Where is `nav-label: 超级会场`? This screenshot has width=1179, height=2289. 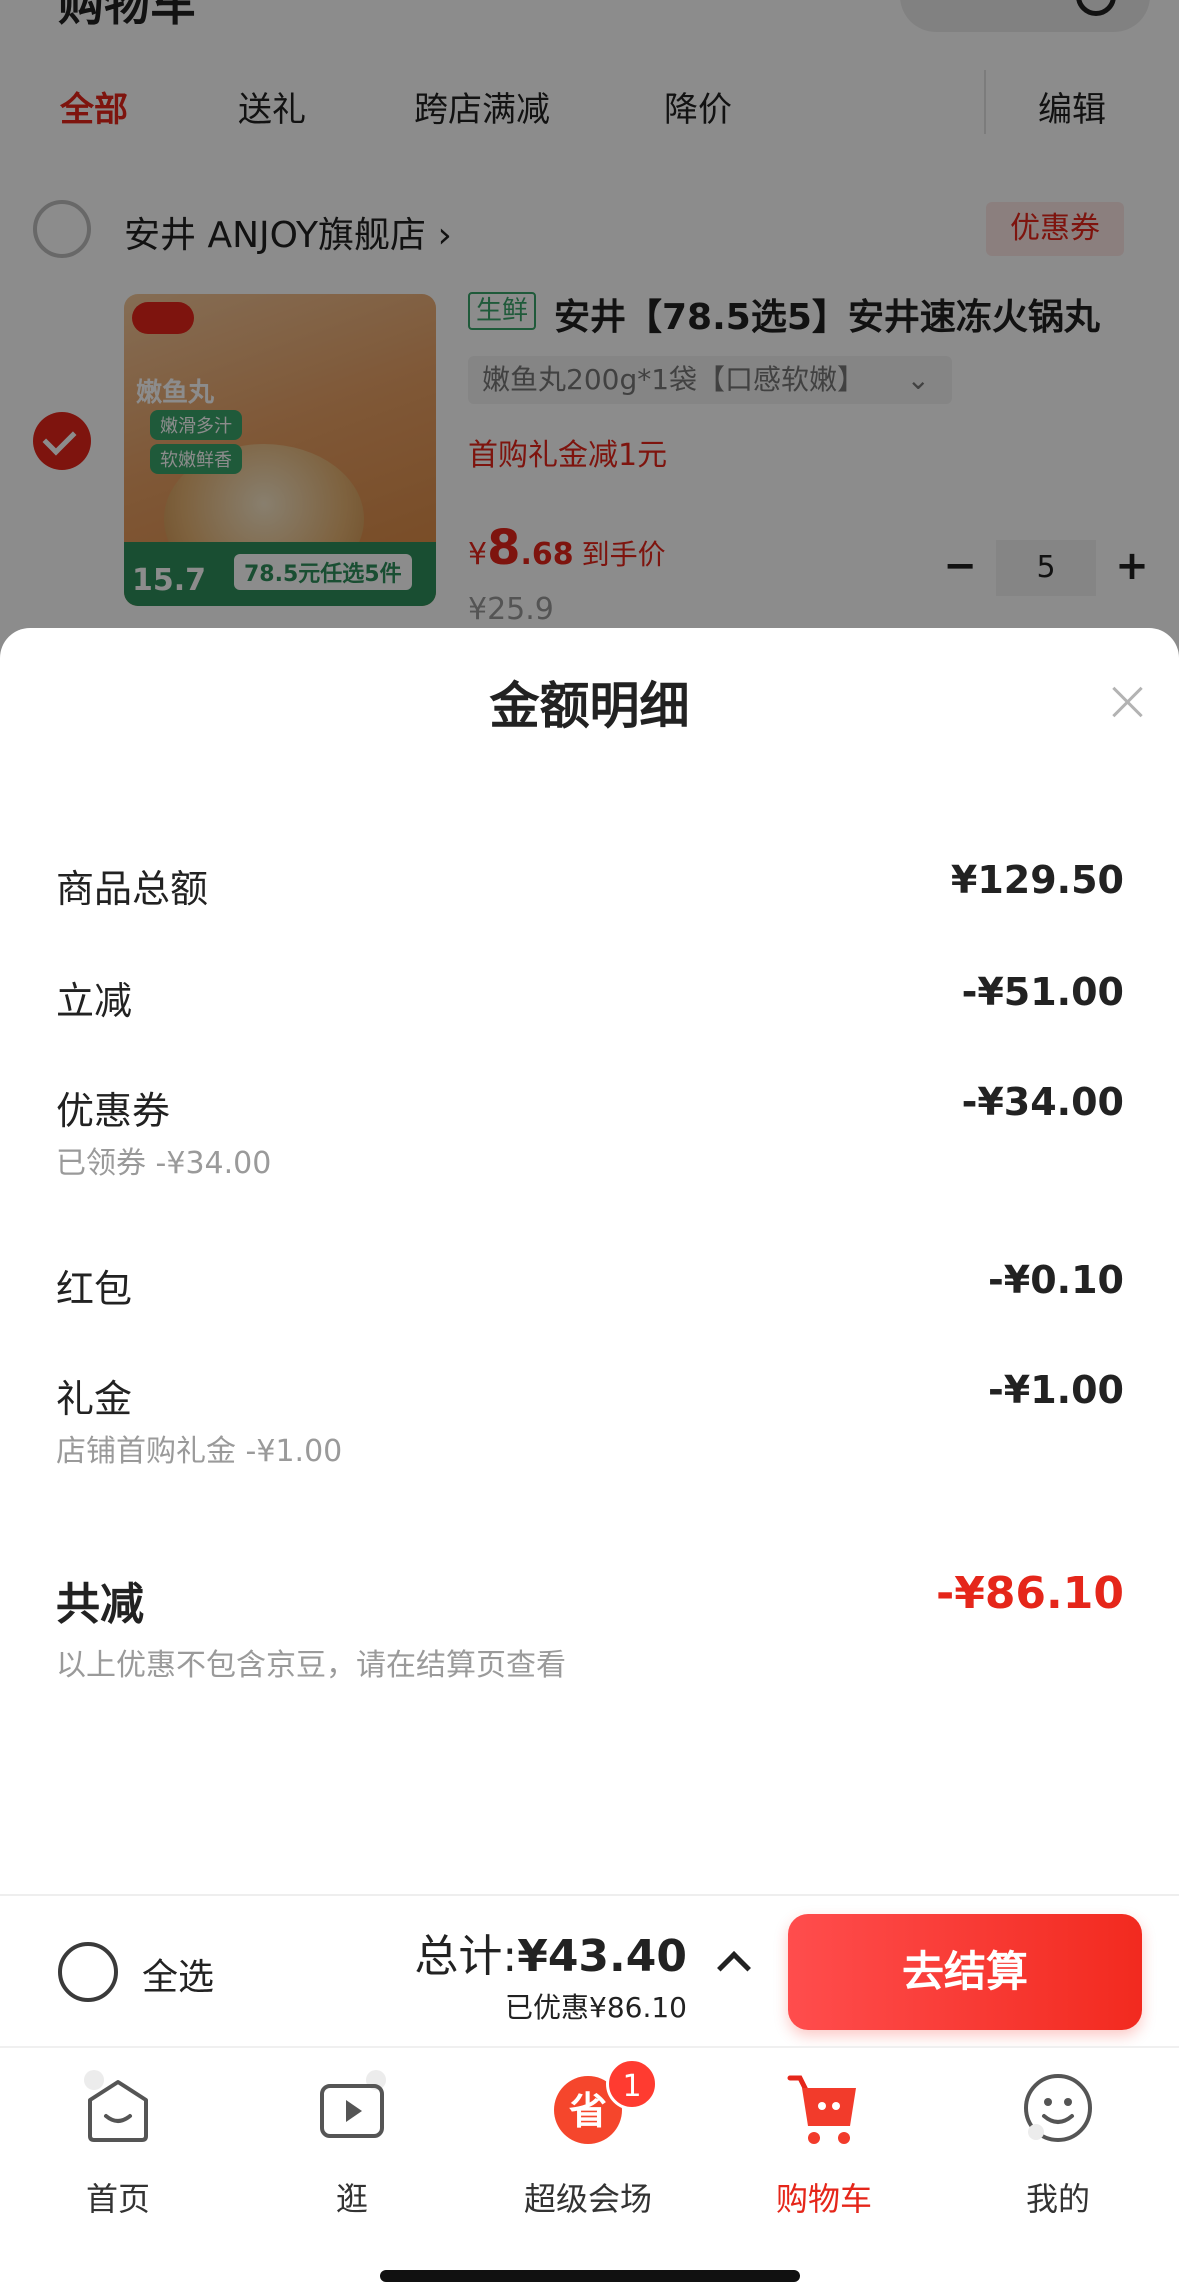 nav-label: 超级会场 is located at coordinates (587, 2199).